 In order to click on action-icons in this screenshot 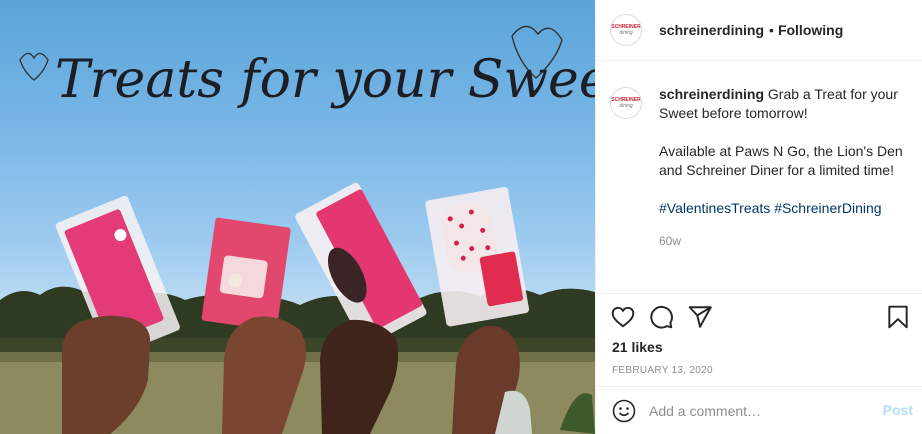, I will do `click(760, 318)`.